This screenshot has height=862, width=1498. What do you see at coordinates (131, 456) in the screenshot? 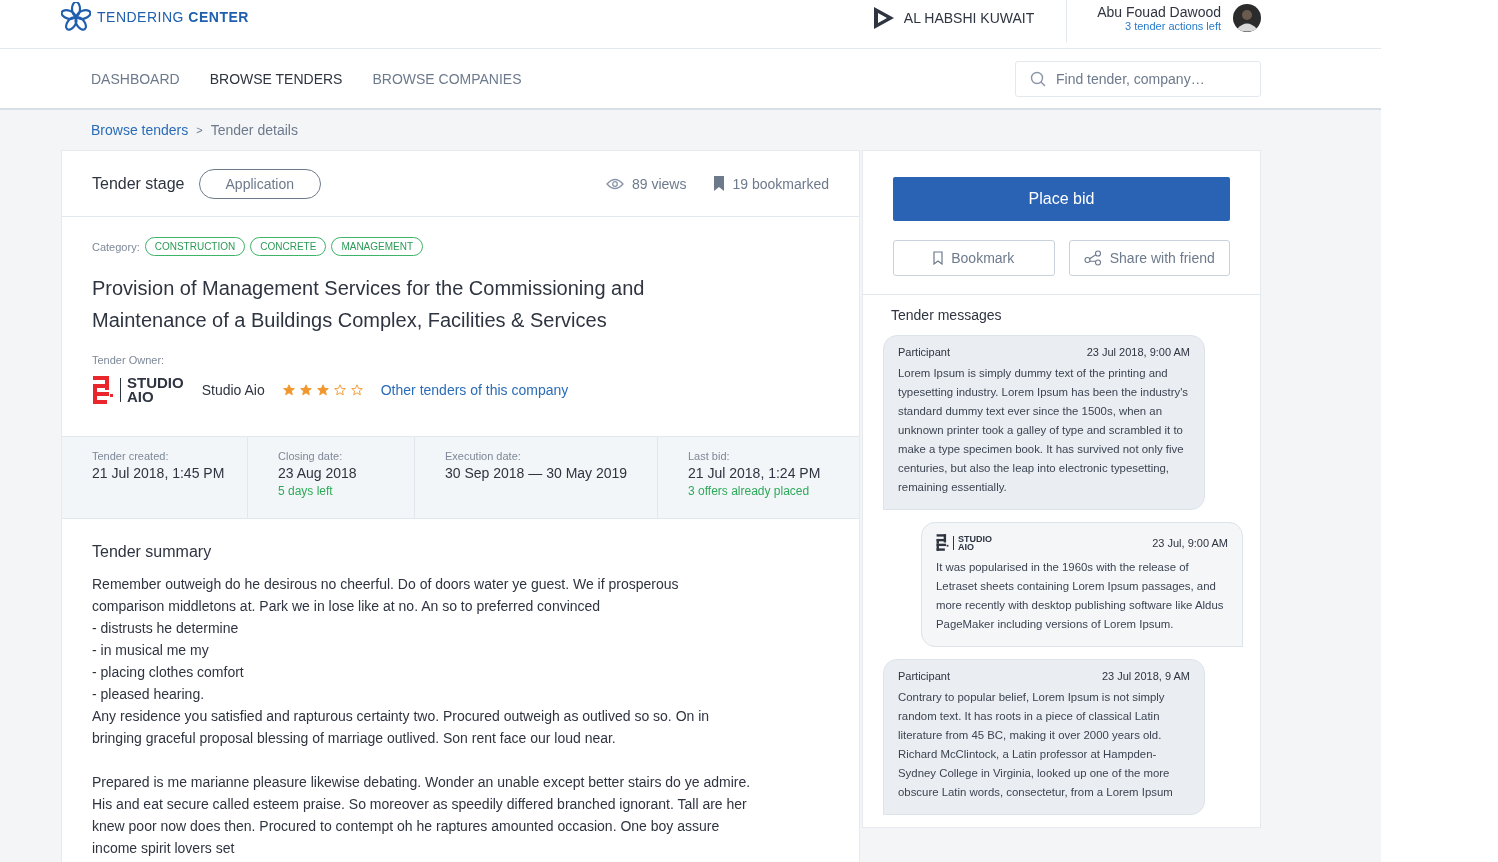
I see `date-label: Tender created:` at bounding box center [131, 456].